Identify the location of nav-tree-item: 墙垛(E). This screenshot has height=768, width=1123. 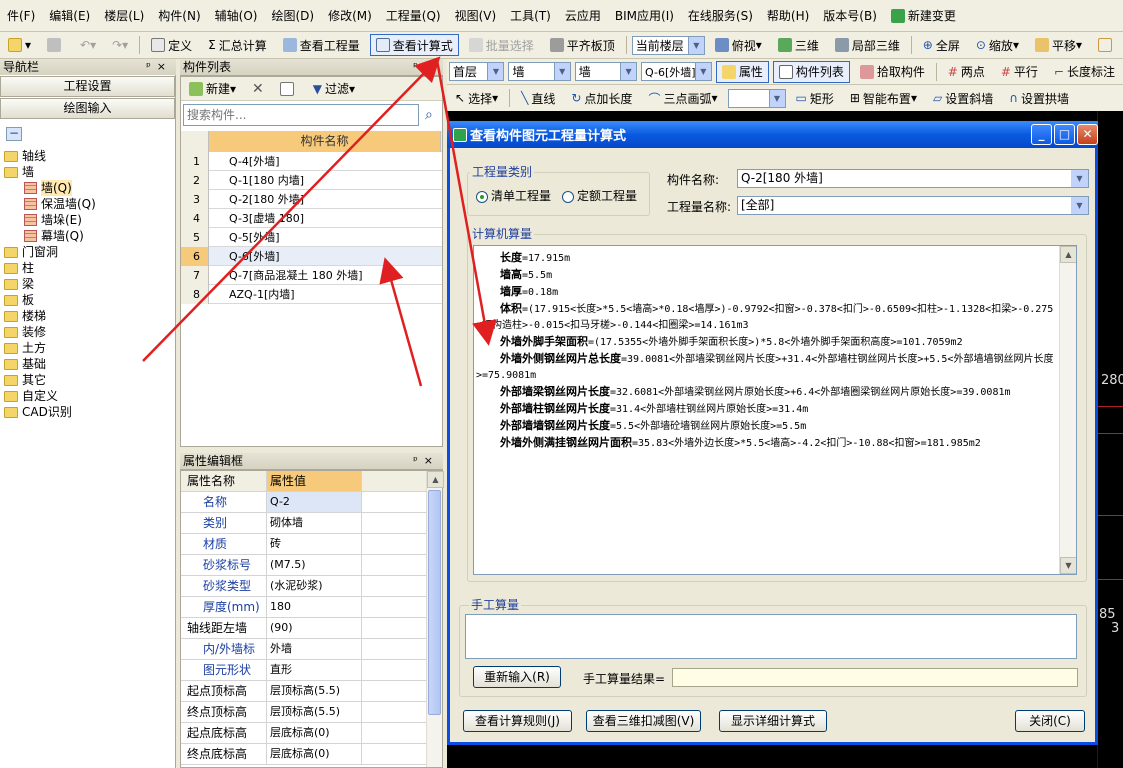
(87, 220).